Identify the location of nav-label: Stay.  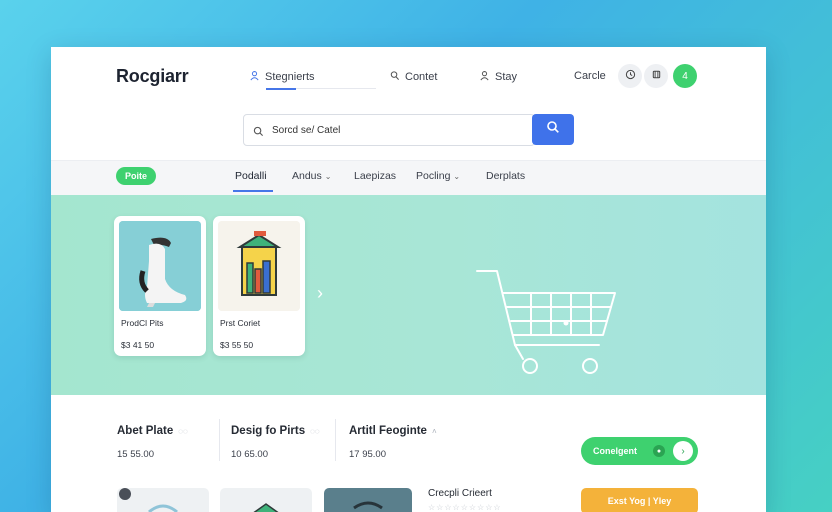
(506, 77).